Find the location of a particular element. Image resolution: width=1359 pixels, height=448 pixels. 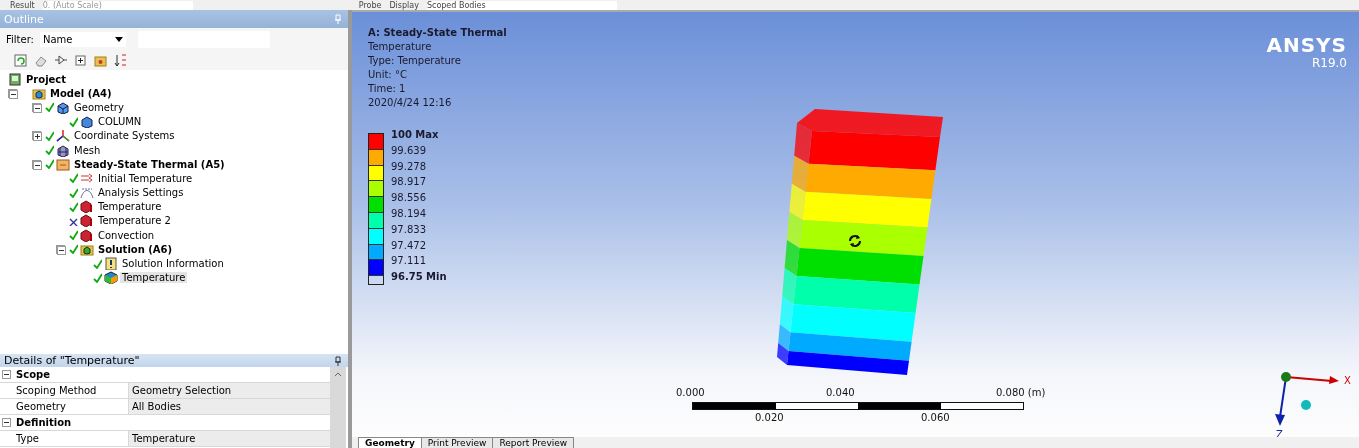

group-header: Definition is located at coordinates (43, 423).